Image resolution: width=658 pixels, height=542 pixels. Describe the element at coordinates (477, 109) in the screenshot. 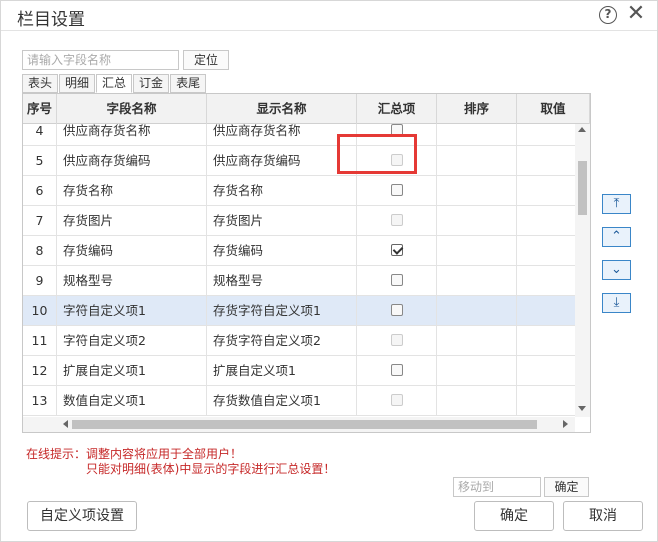

I see `column-header-4: 排序` at that location.